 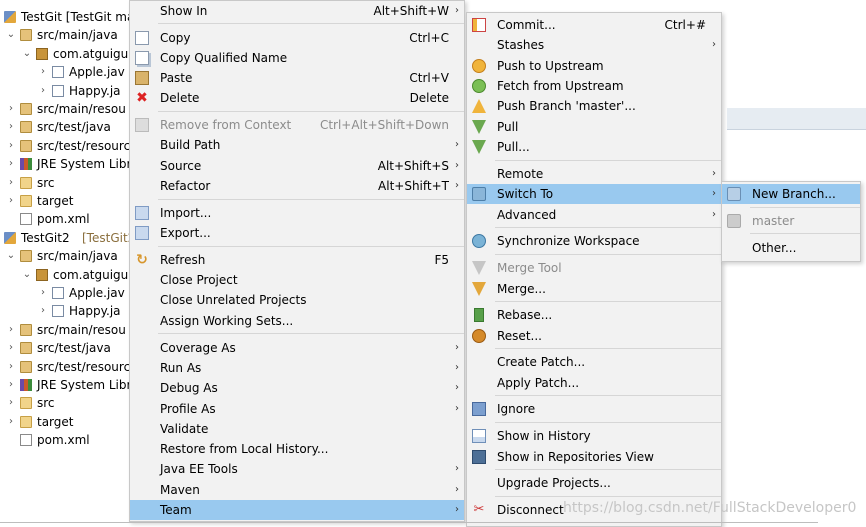 I want to click on menu-separator, so click(x=311, y=199).